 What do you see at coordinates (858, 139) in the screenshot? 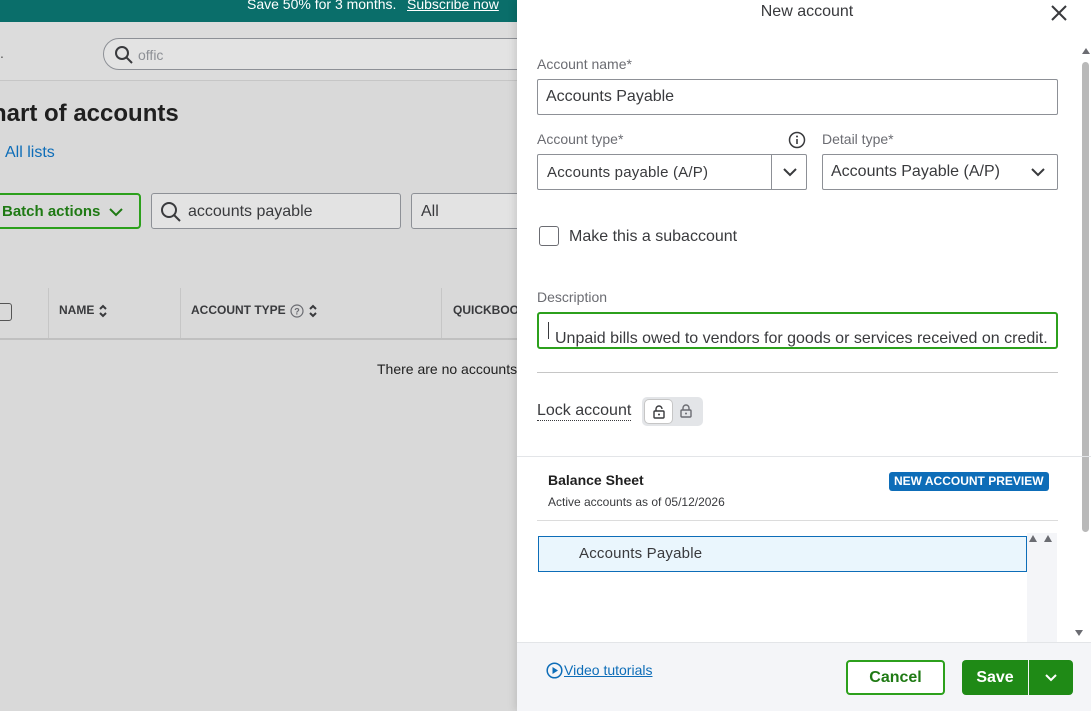
I see `detail-type-label: Detail type*` at bounding box center [858, 139].